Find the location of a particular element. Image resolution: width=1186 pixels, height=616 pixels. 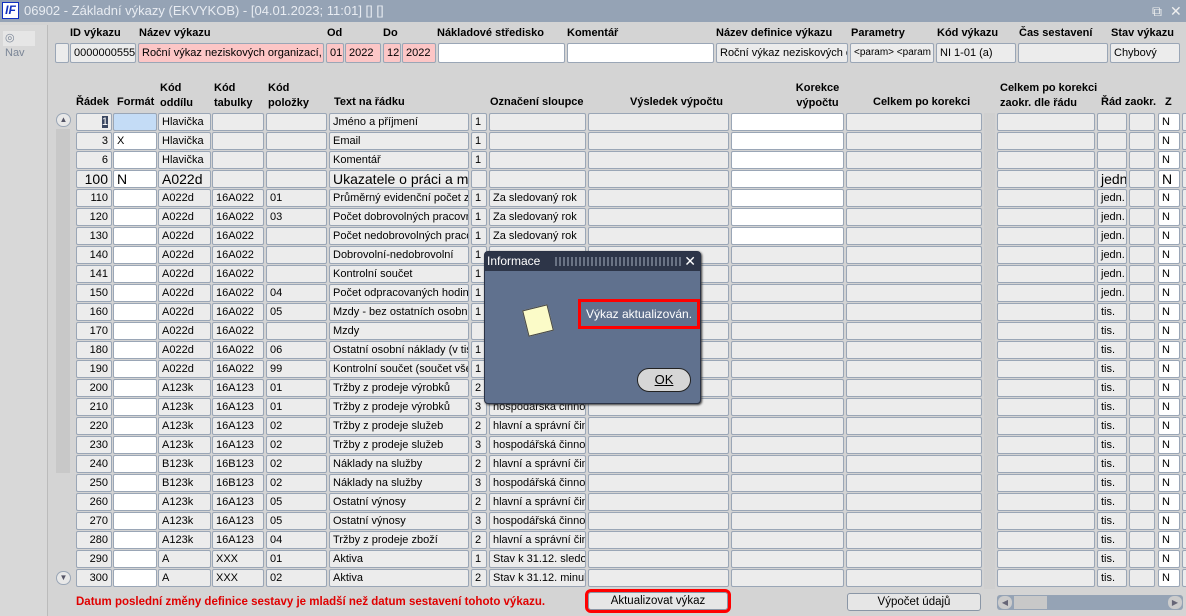

polozka-cell: 06 is located at coordinates (296, 350).